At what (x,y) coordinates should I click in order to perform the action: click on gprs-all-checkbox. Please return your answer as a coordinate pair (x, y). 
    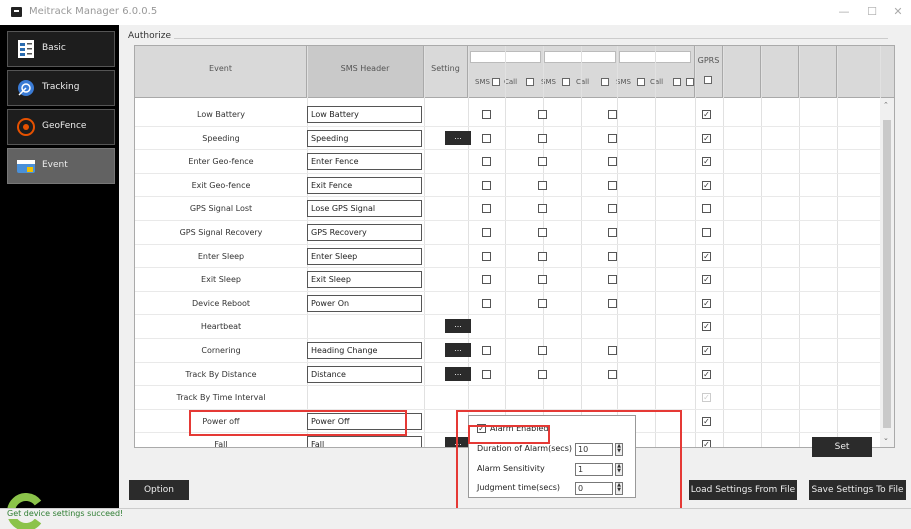
    Looking at the image, I should click on (708, 80).